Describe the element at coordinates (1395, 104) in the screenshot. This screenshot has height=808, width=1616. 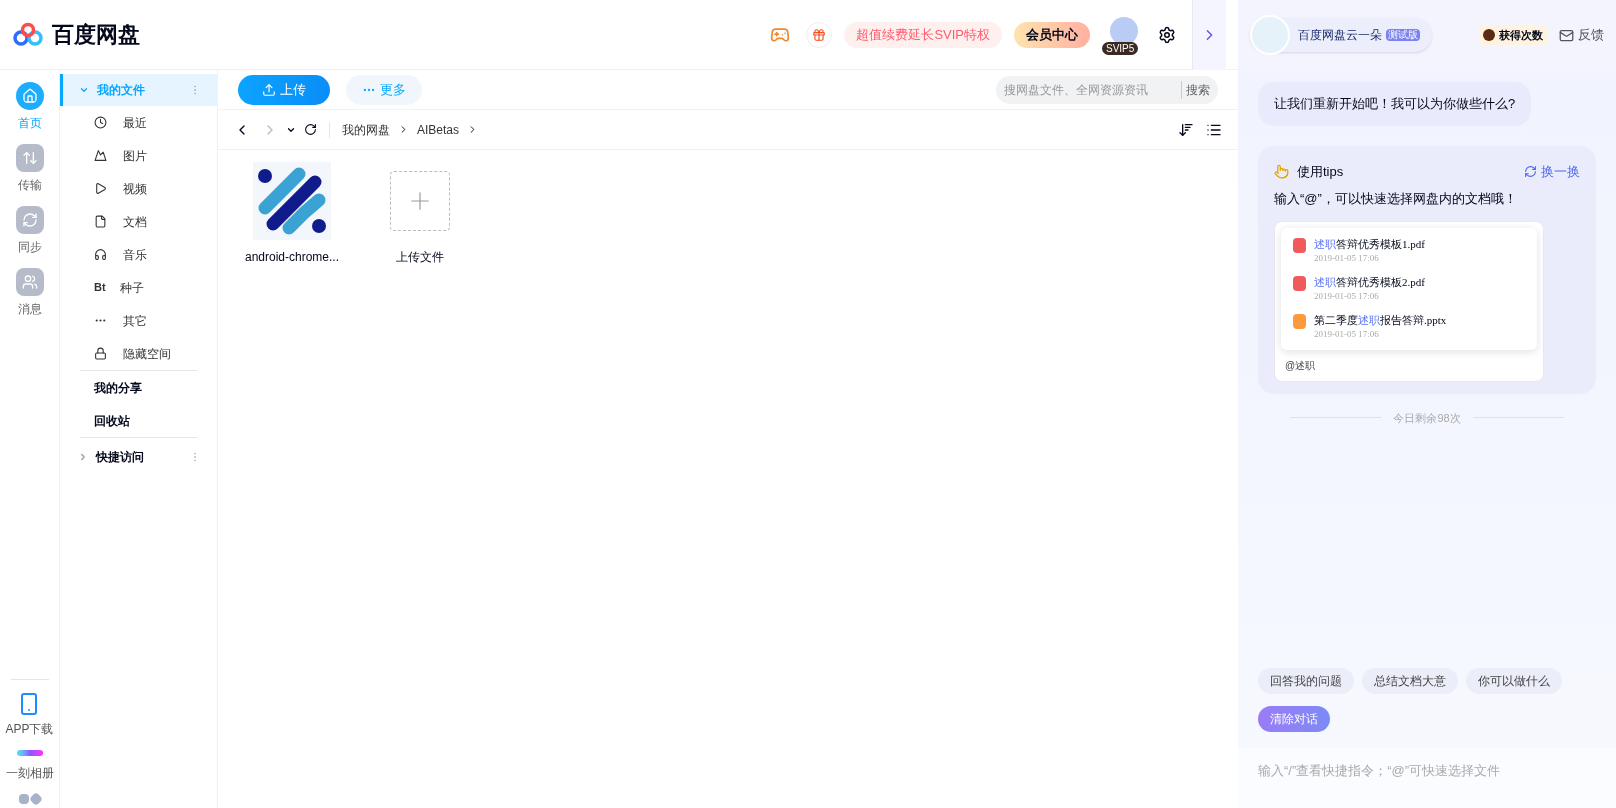
I see `greeting-bubble: 让我们重新开始吧！我可以为你做些什么?` at that location.